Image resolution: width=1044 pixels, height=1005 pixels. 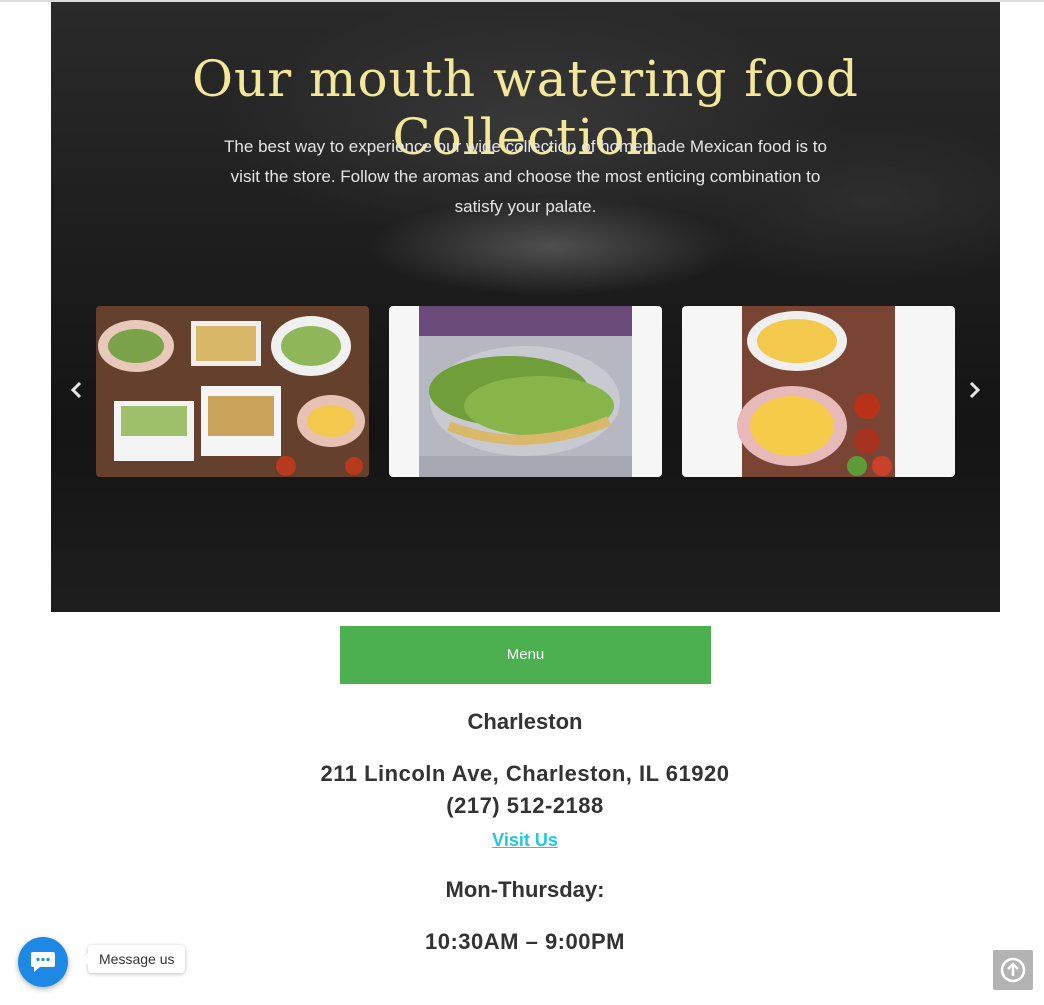 I want to click on carousel-prev-button, so click(x=76, y=392).